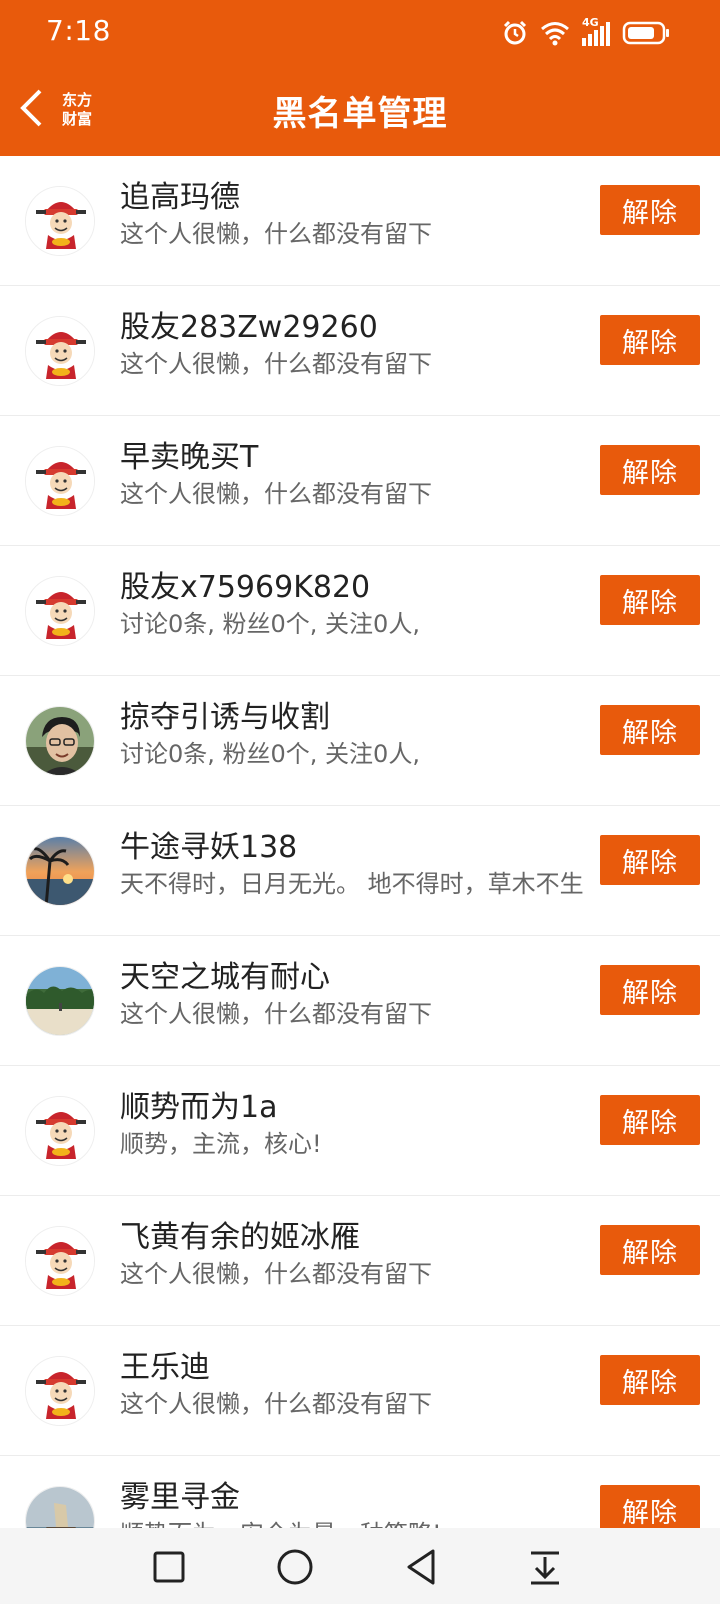 The height and width of the screenshot is (1604, 720). What do you see at coordinates (360, 1492) in the screenshot?
I see `blocked-user-row: 雾里寻金顺势而为，安全为最，种策略! 解除` at bounding box center [360, 1492].